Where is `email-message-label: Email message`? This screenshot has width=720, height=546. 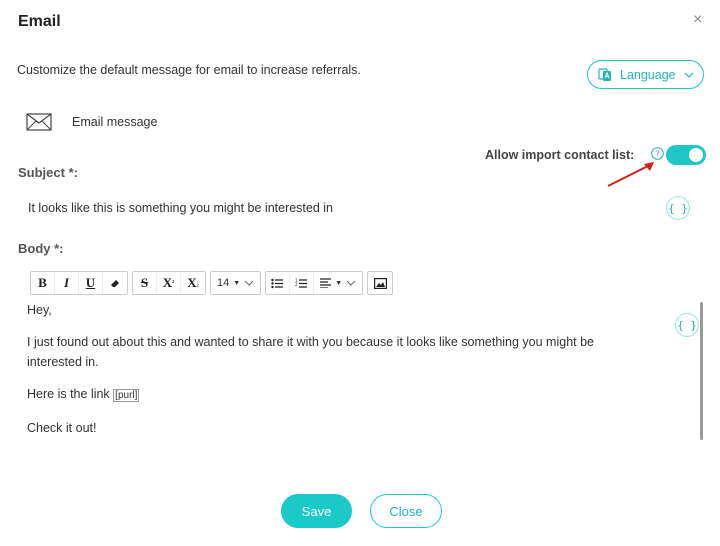 email-message-label: Email message is located at coordinates (115, 122).